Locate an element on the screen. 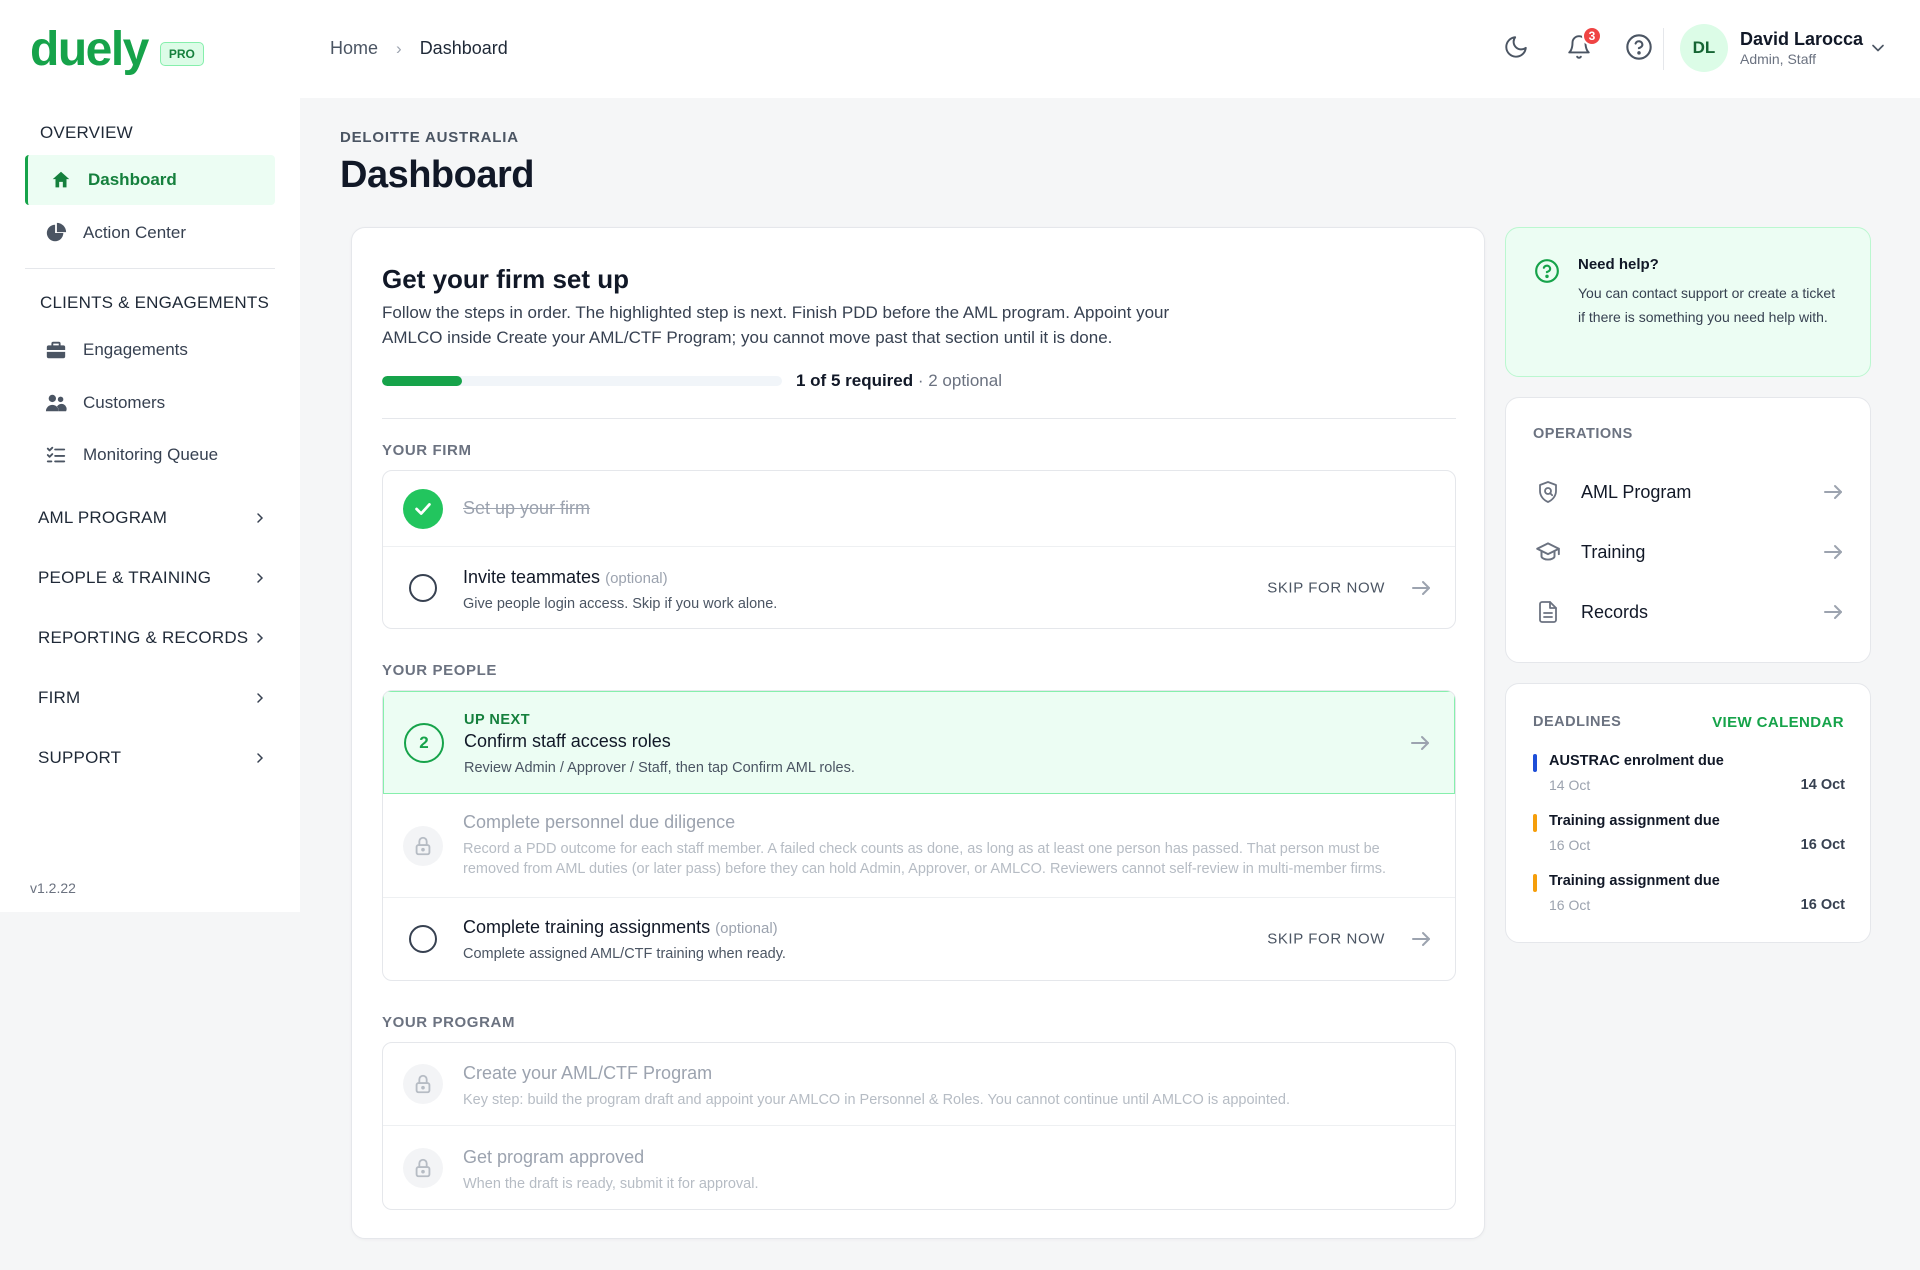 This screenshot has height=1270, width=1920. operations-card: OPERATIONS AML Program Training Records is located at coordinates (1688, 530).